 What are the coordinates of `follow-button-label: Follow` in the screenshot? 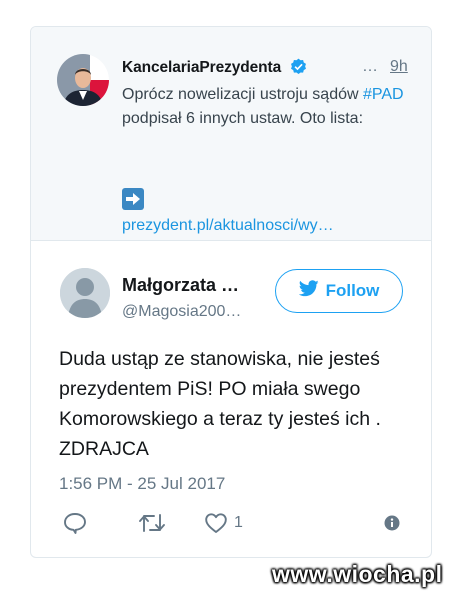 It's located at (352, 290).